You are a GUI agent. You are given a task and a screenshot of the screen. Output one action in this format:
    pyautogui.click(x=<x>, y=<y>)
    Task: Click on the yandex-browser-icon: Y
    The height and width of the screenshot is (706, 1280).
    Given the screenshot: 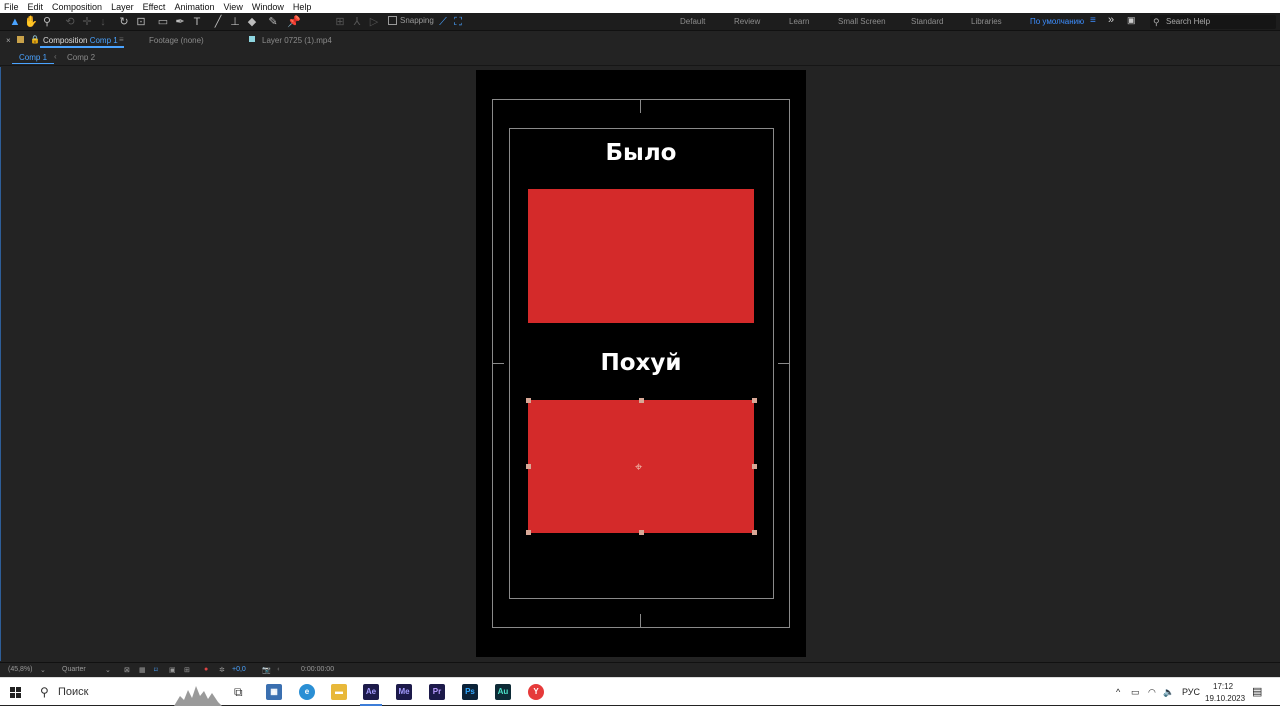 What is the action you would take?
    pyautogui.click(x=536, y=692)
    